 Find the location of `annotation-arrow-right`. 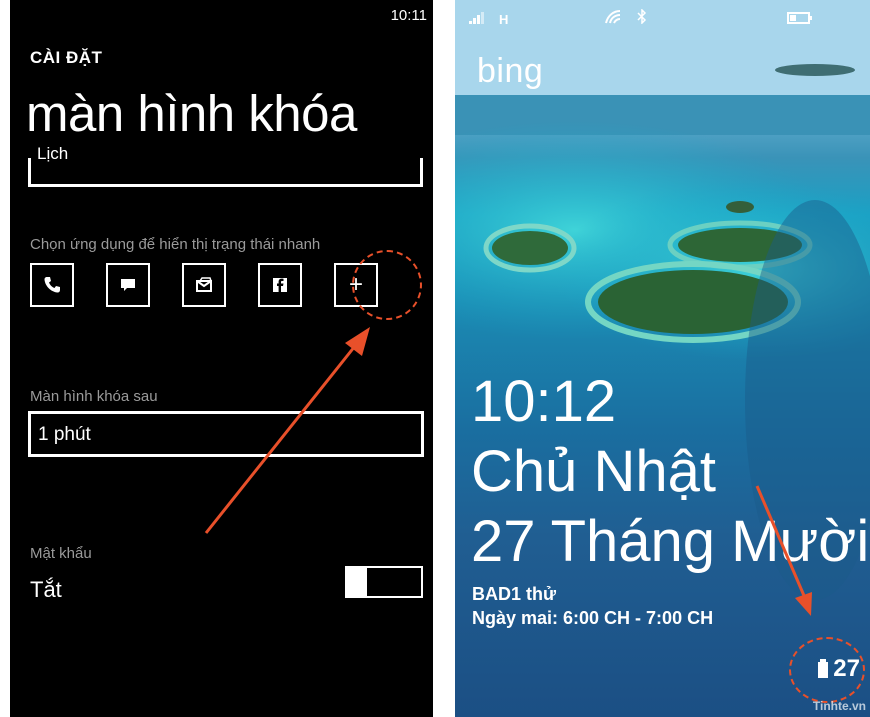

annotation-arrow-right is located at coordinates (783, 550).